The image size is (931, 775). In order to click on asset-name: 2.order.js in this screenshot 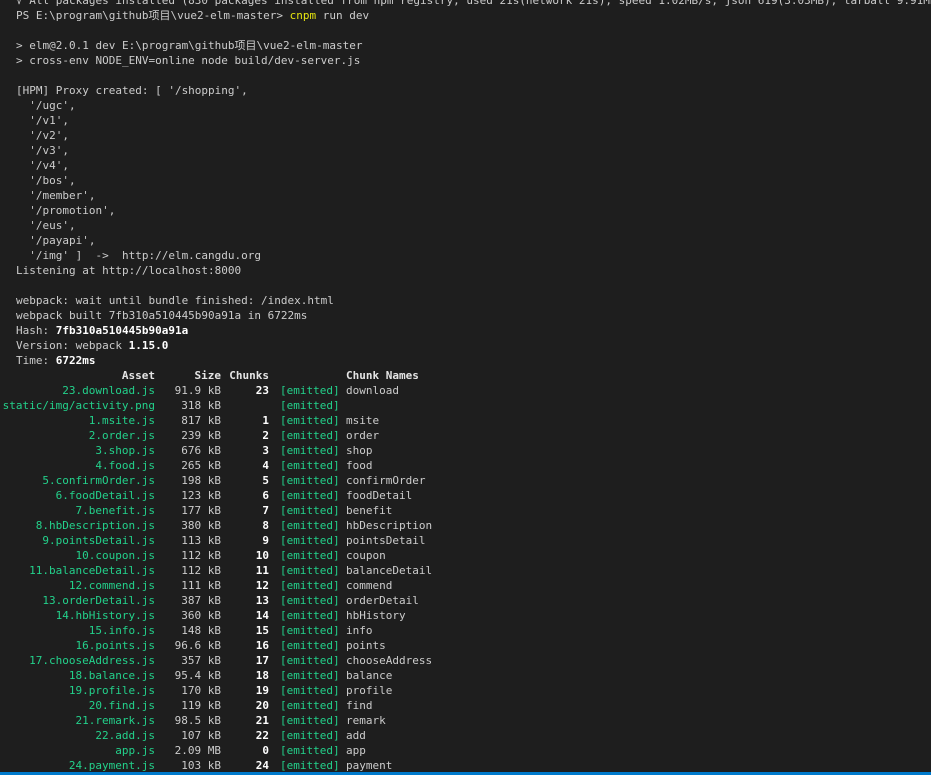, I will do `click(121, 435)`.